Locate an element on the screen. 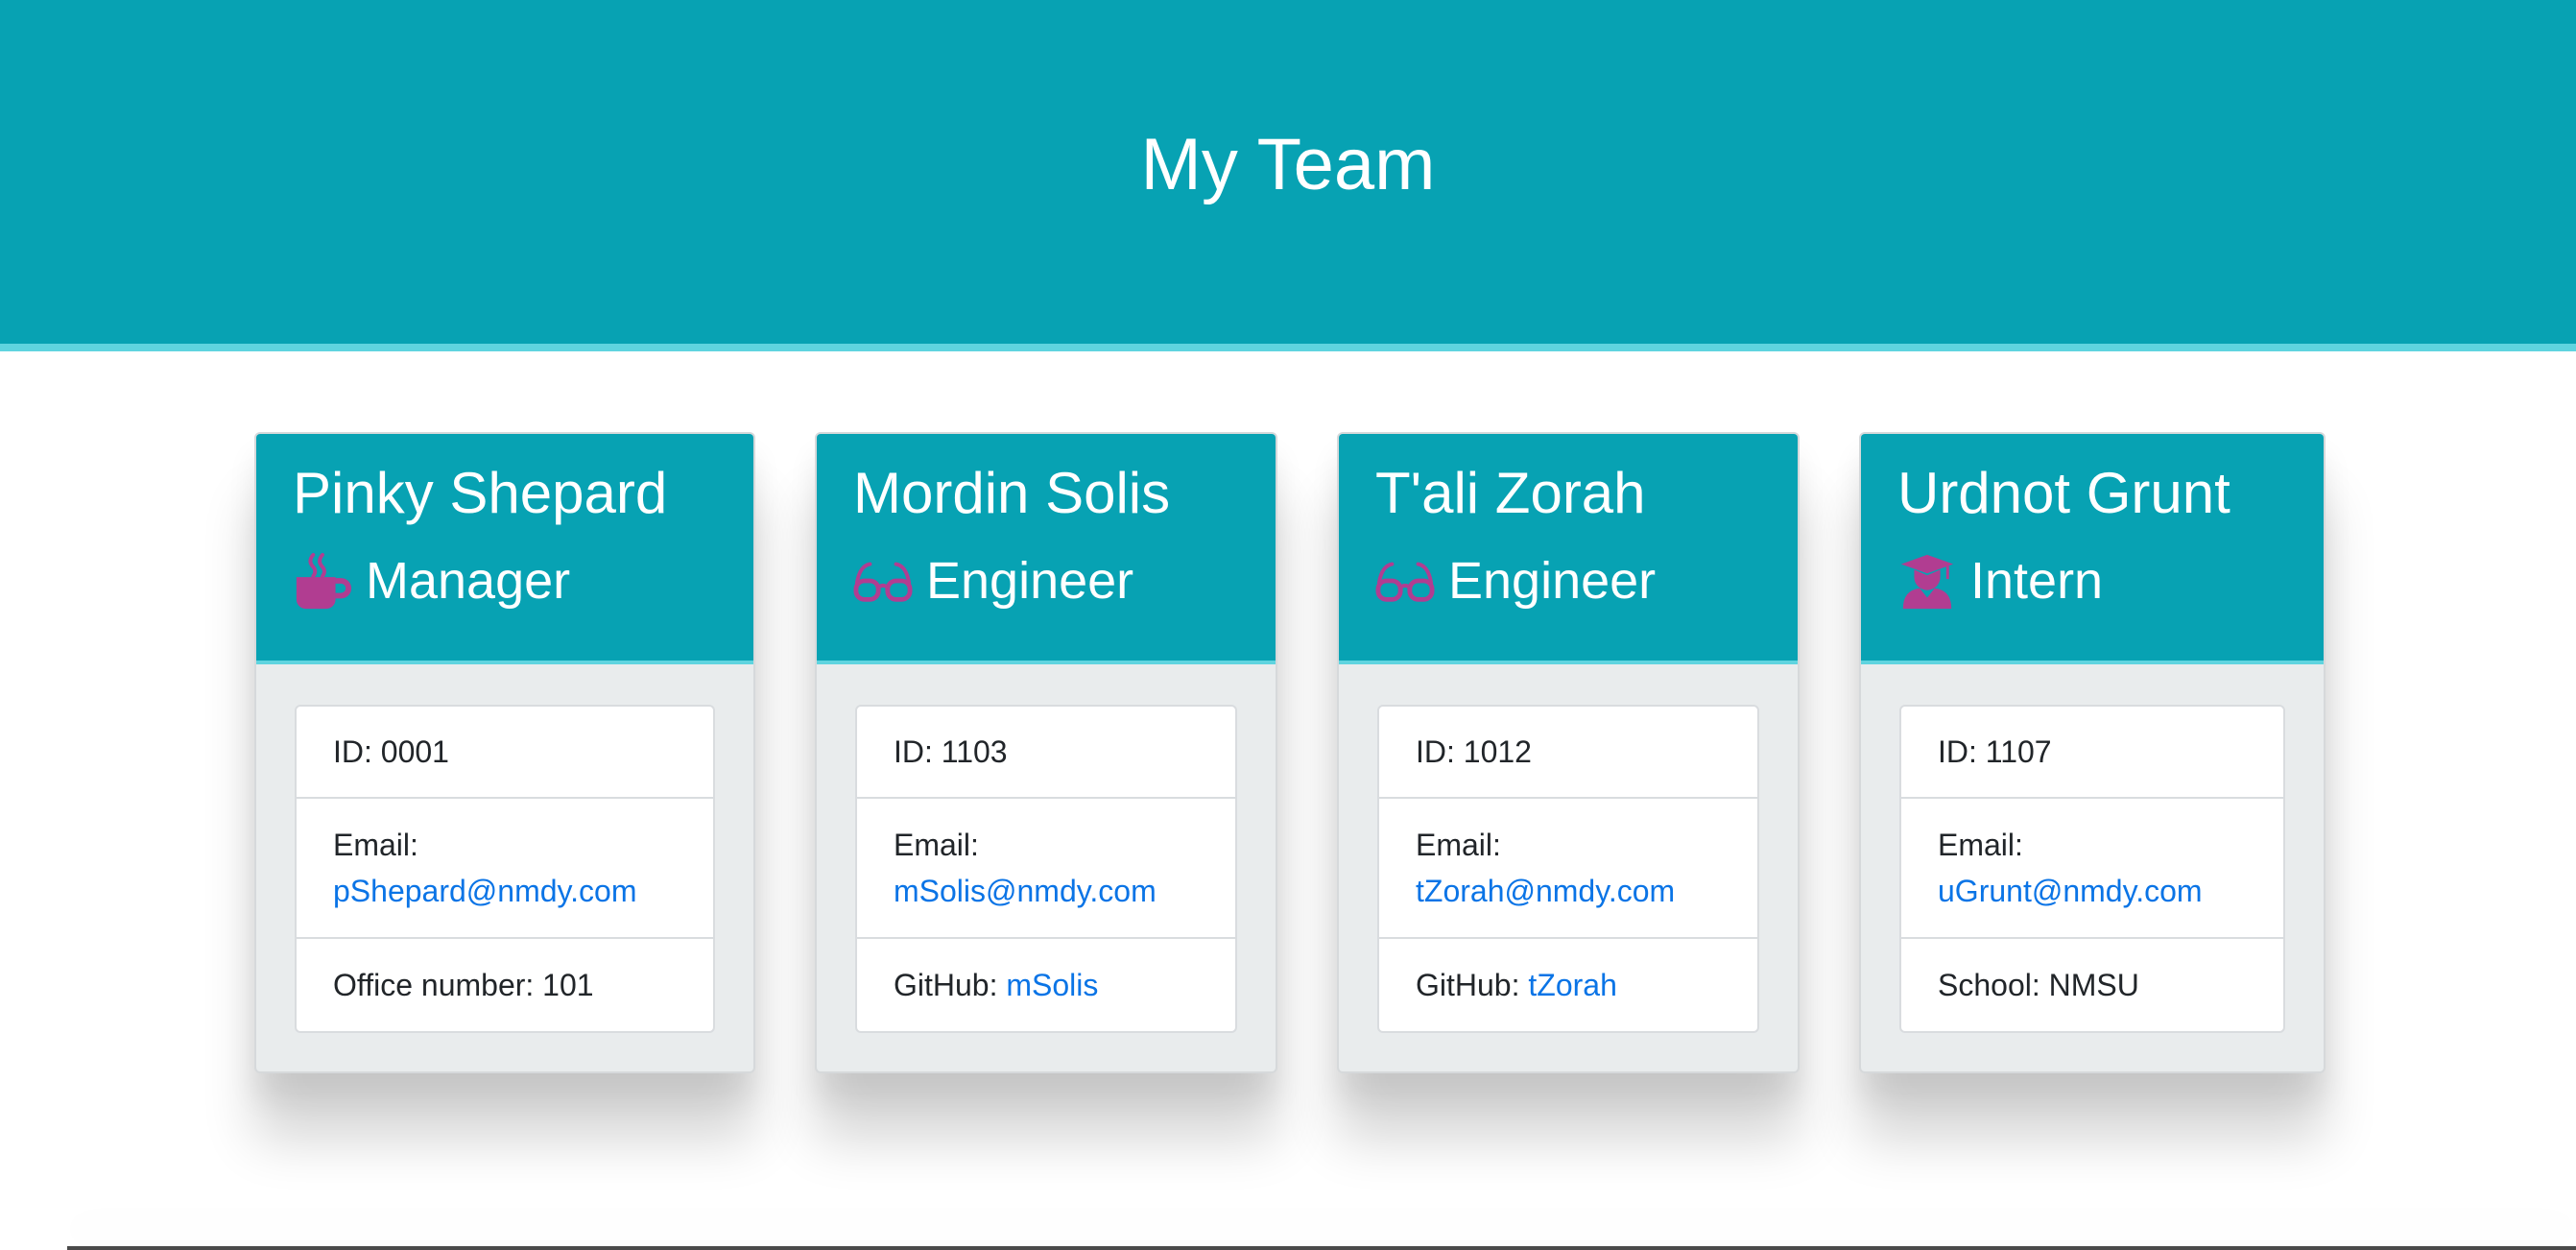 The width and height of the screenshot is (2576, 1250). card-header: Mordin Solis Engineer is located at coordinates (1046, 549).